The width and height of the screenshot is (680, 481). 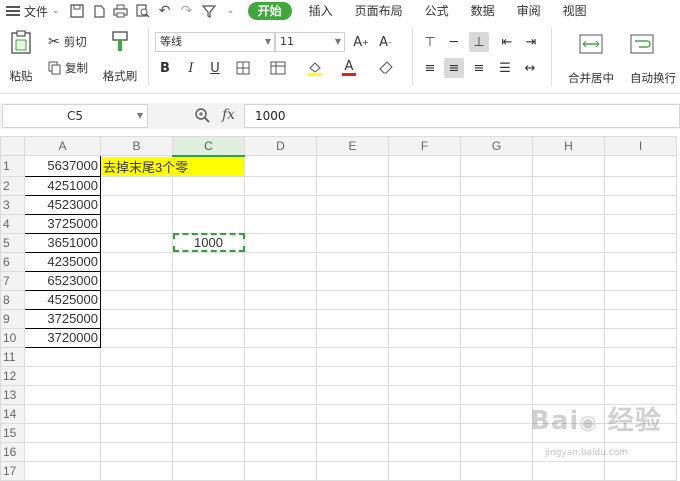 I want to click on cell-i7, so click(x=640, y=280).